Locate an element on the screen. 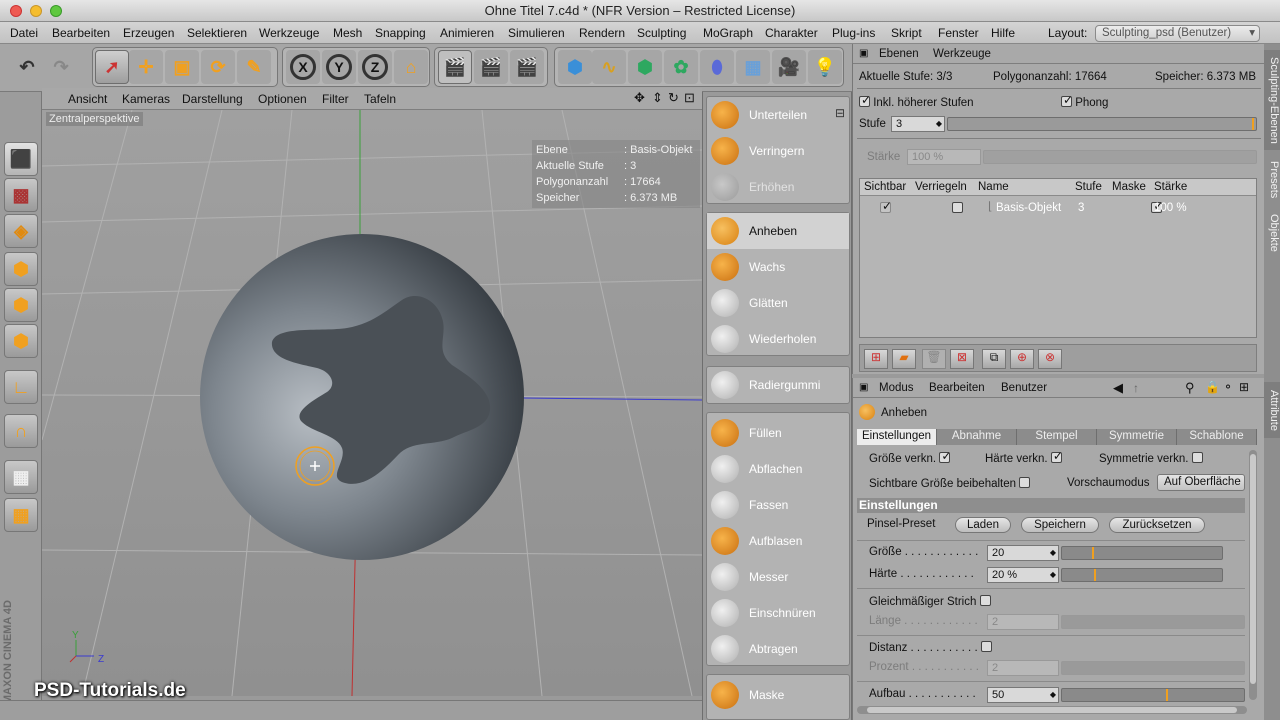 This screenshot has height=720, width=1280. layout-dropdown: Sculpting_psd (Benutzer) ▾ is located at coordinates (1177, 33).